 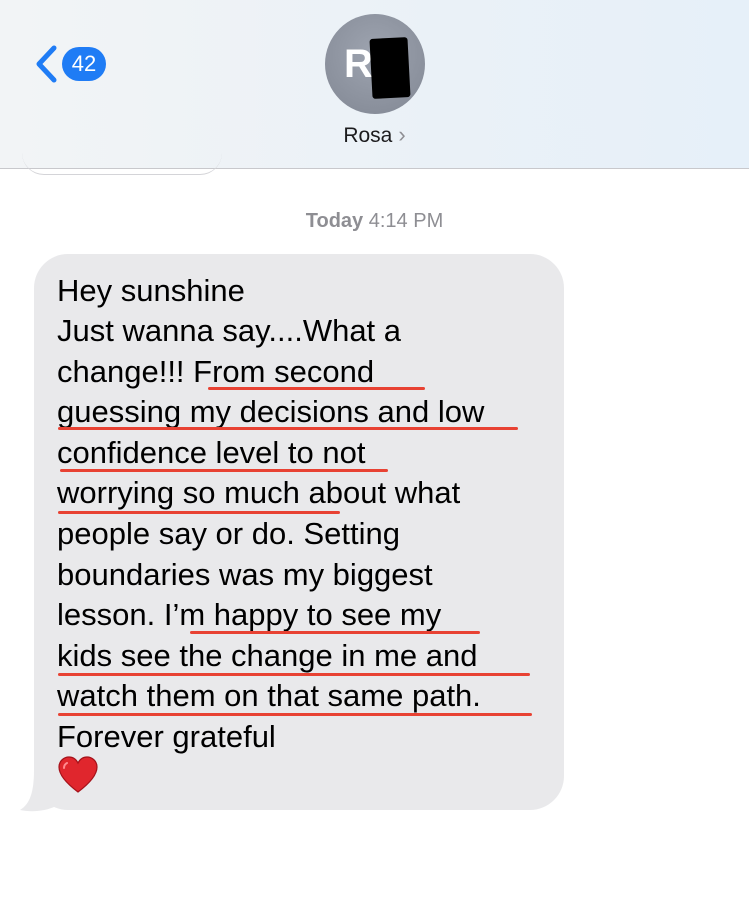 What do you see at coordinates (122, 162) in the screenshot?
I see `previous-message-bubble-edge` at bounding box center [122, 162].